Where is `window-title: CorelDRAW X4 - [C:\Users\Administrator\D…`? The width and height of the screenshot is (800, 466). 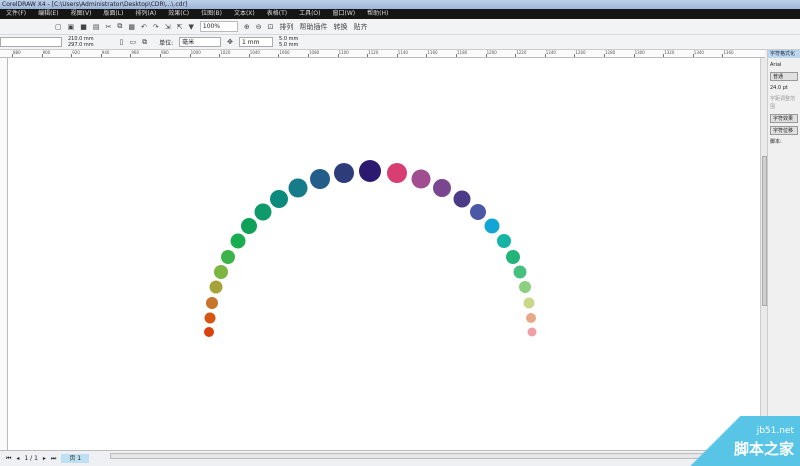 window-title: CorelDRAW X4 - [C:\Users\Administrator\D… is located at coordinates (95, 4).